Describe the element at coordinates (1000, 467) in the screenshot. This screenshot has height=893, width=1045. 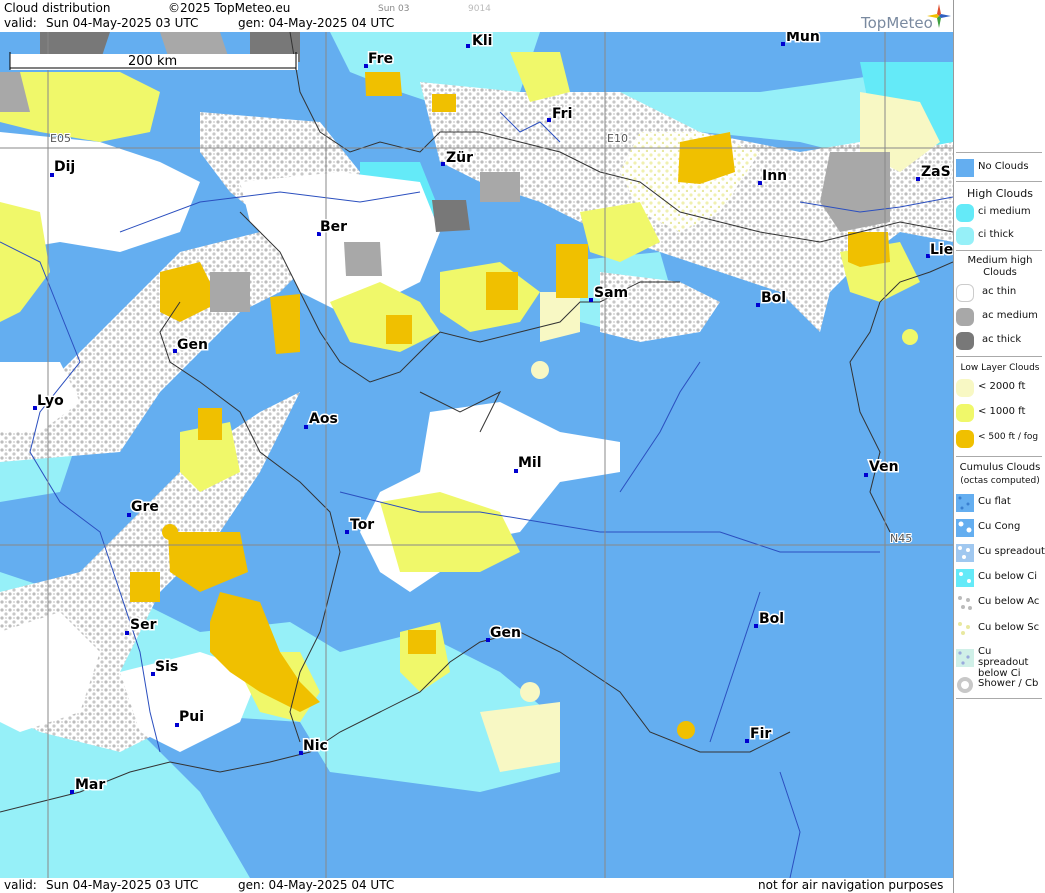
I see `legend-cumulus-title: Cumulus Clouds` at that location.